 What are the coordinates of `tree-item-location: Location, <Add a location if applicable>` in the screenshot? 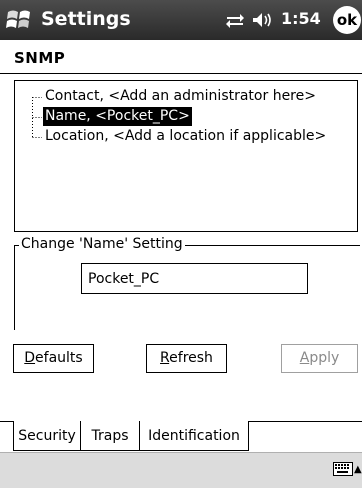 It's located at (185, 136).